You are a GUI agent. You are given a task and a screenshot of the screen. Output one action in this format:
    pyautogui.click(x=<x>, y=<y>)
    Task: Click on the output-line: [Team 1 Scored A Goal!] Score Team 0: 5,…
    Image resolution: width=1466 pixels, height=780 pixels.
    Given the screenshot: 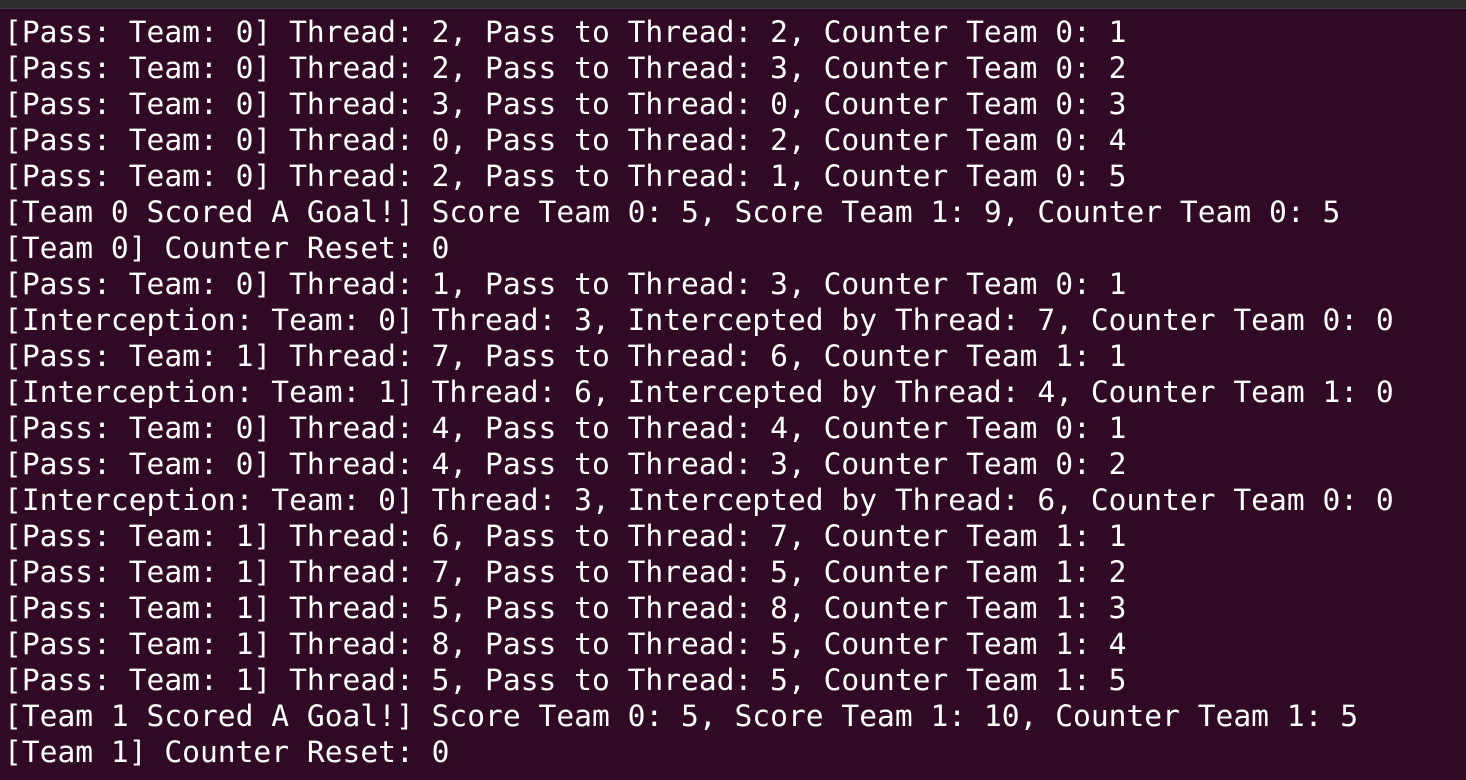 What is the action you would take?
    pyautogui.click(x=681, y=716)
    